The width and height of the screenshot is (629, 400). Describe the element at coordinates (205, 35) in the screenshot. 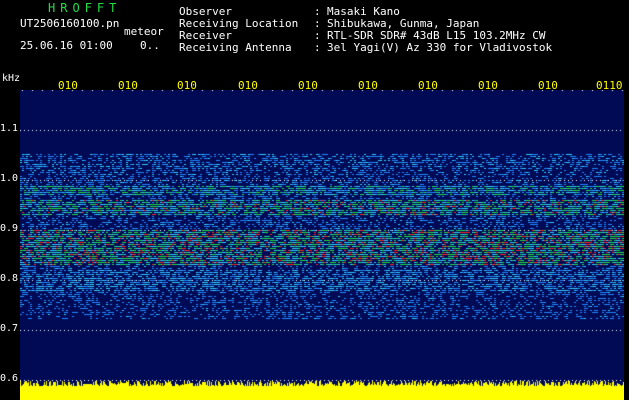

I see `receiver-label: Receiver` at that location.